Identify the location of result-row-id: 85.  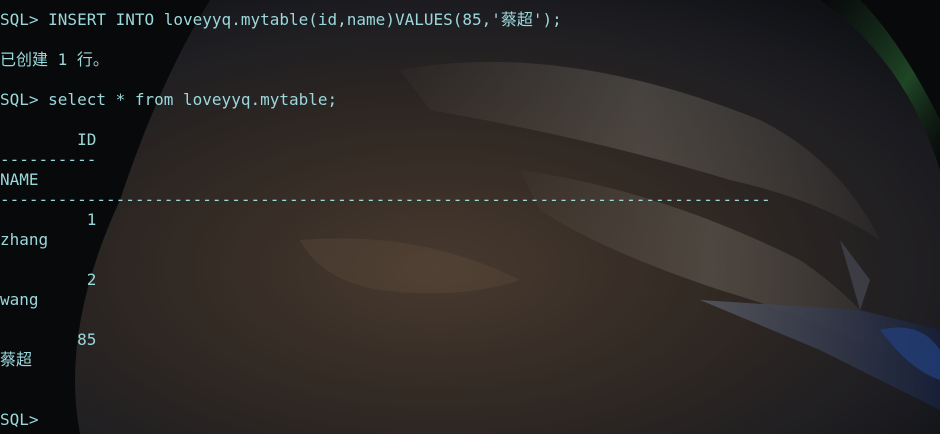
(48, 339).